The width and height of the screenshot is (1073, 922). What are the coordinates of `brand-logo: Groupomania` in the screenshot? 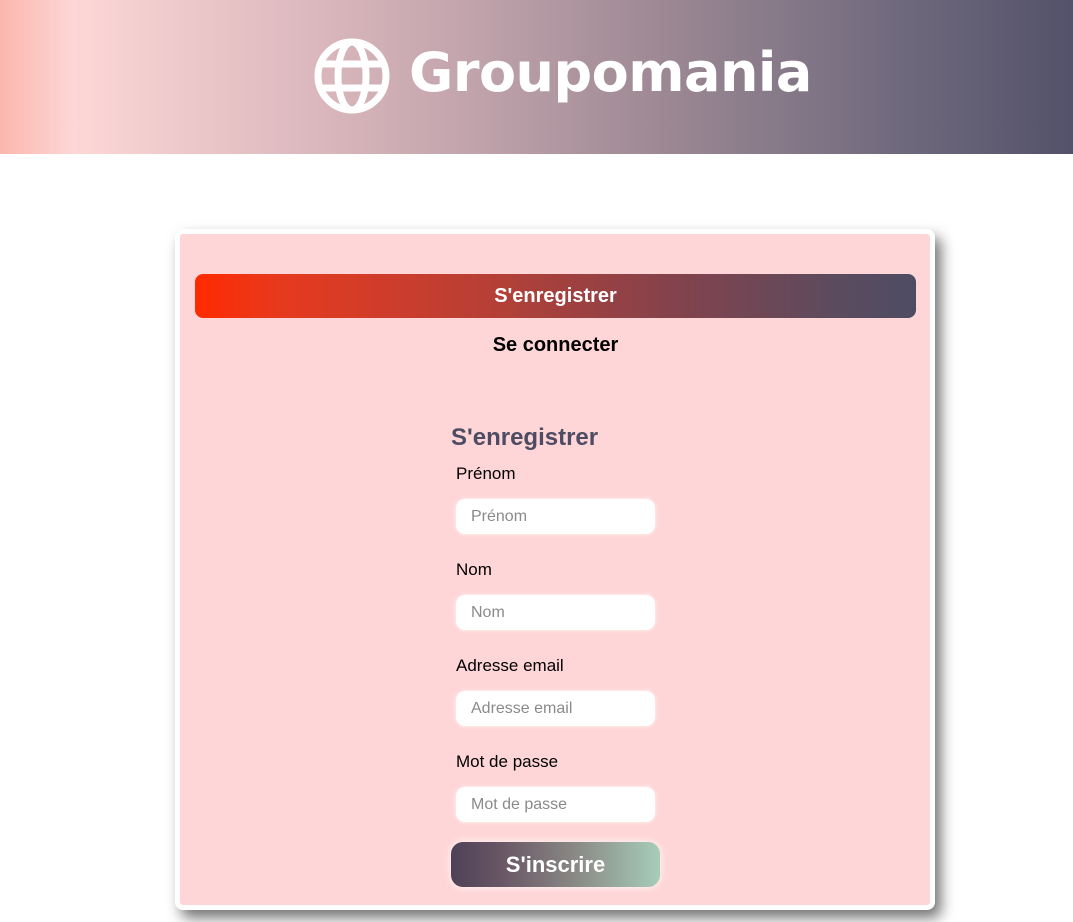 It's located at (562, 76).